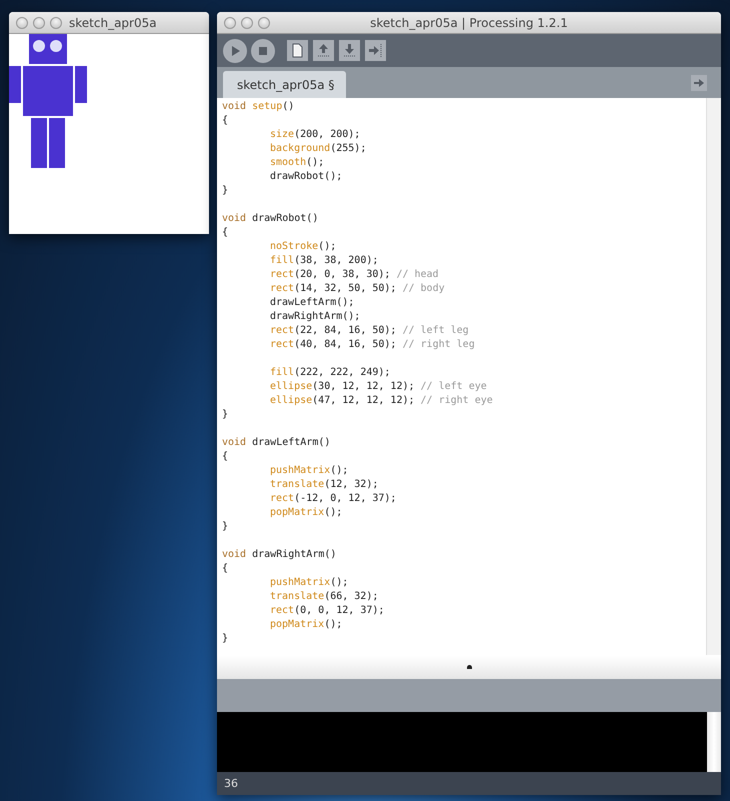  Describe the element at coordinates (284, 84) in the screenshot. I see `sketch-tab: sketch_apr05a §` at that location.